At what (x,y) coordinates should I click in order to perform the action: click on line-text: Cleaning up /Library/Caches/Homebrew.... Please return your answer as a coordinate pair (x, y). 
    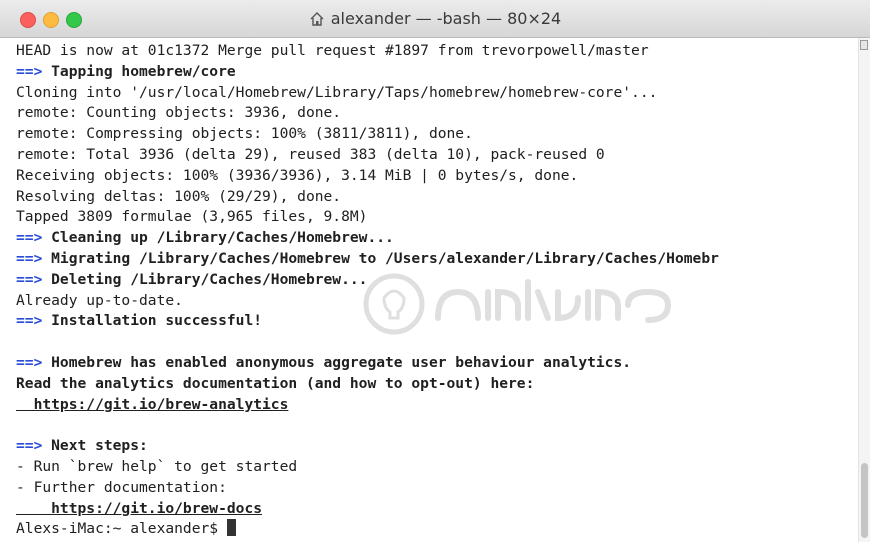
    Looking at the image, I should click on (218, 238).